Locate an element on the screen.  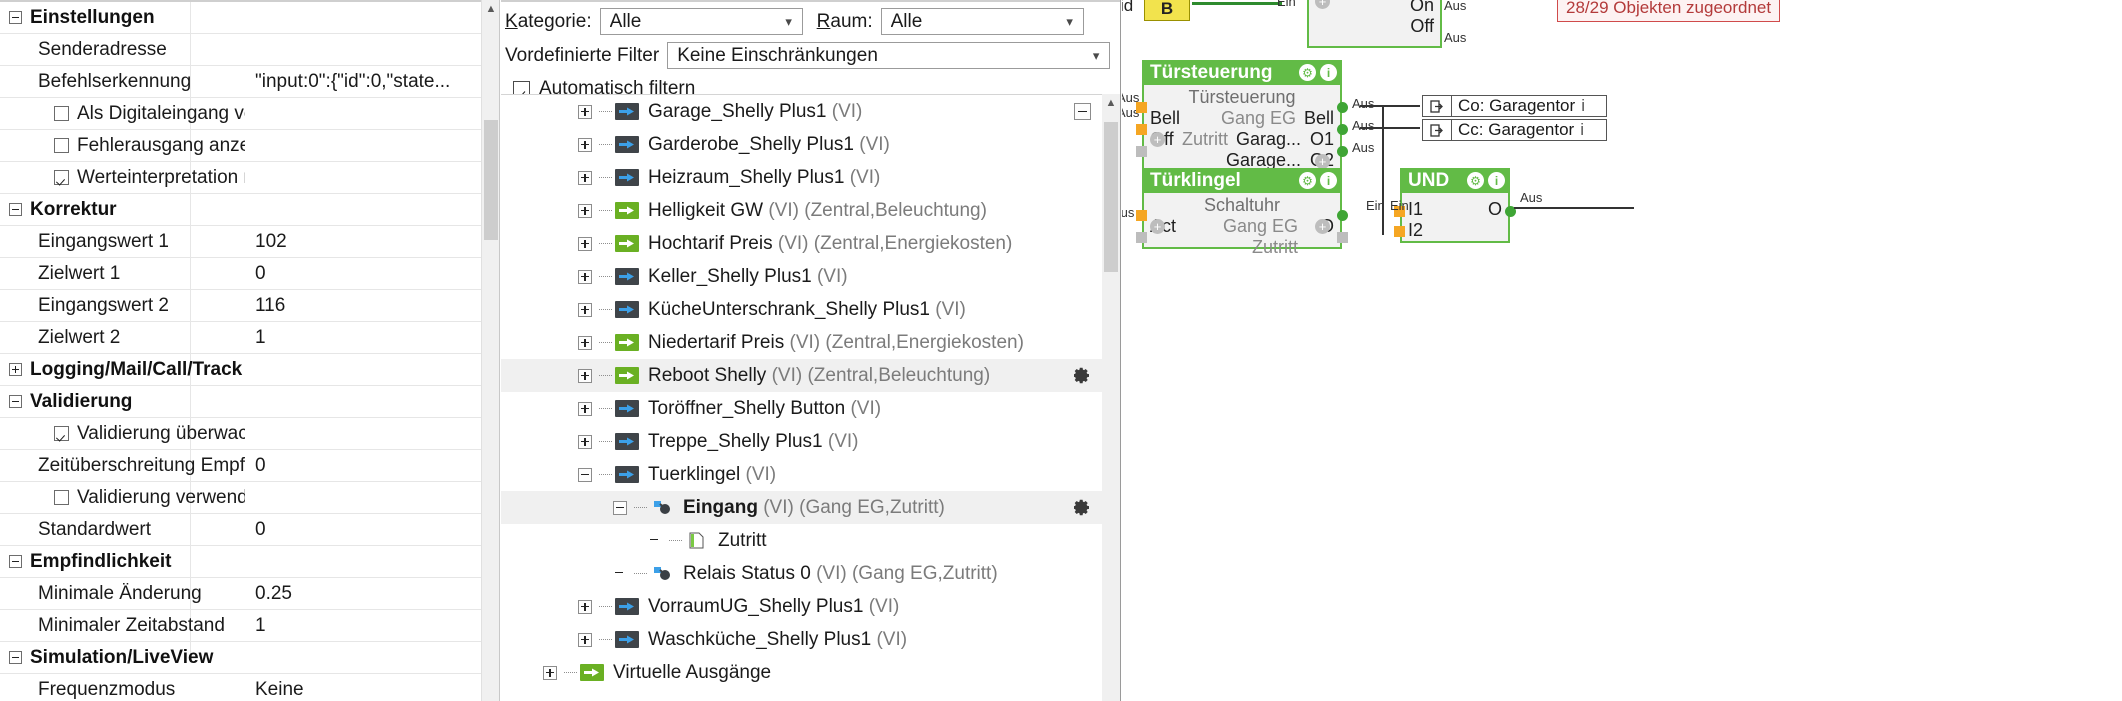
tree-item: Helligkeit GW (VI) (Zentral,Beleuchtung) is located at coordinates (810, 210).